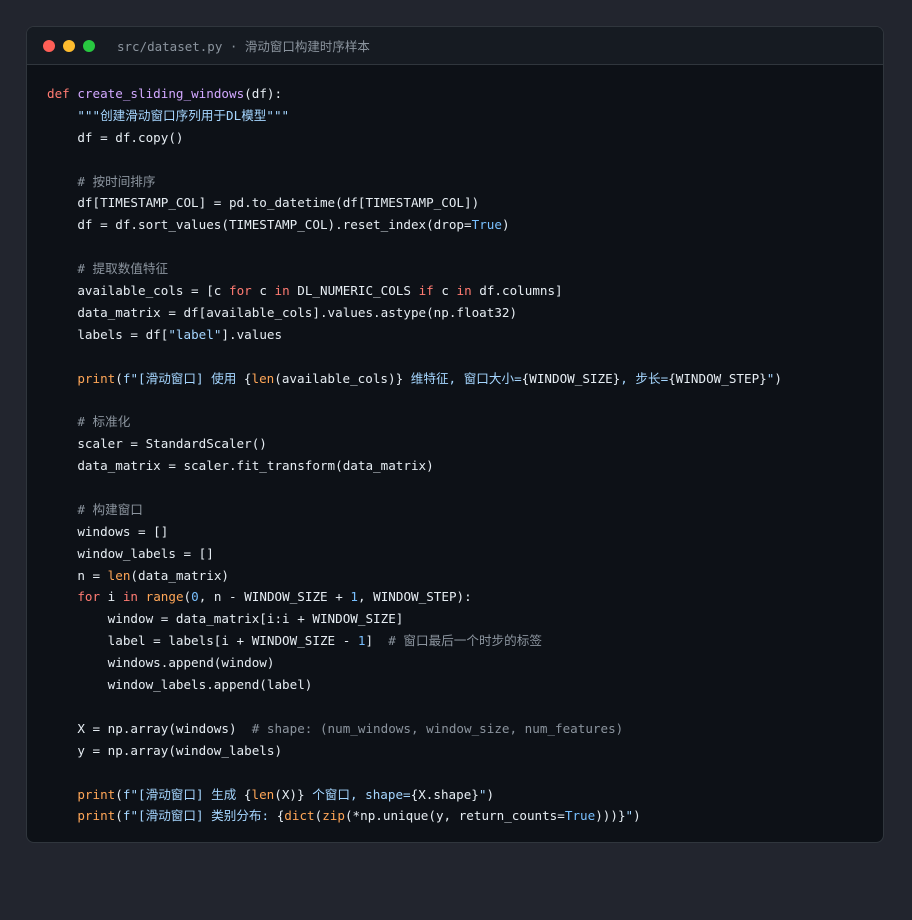 The image size is (912, 920). What do you see at coordinates (629, 816) in the screenshot?
I see `code-token: "` at bounding box center [629, 816].